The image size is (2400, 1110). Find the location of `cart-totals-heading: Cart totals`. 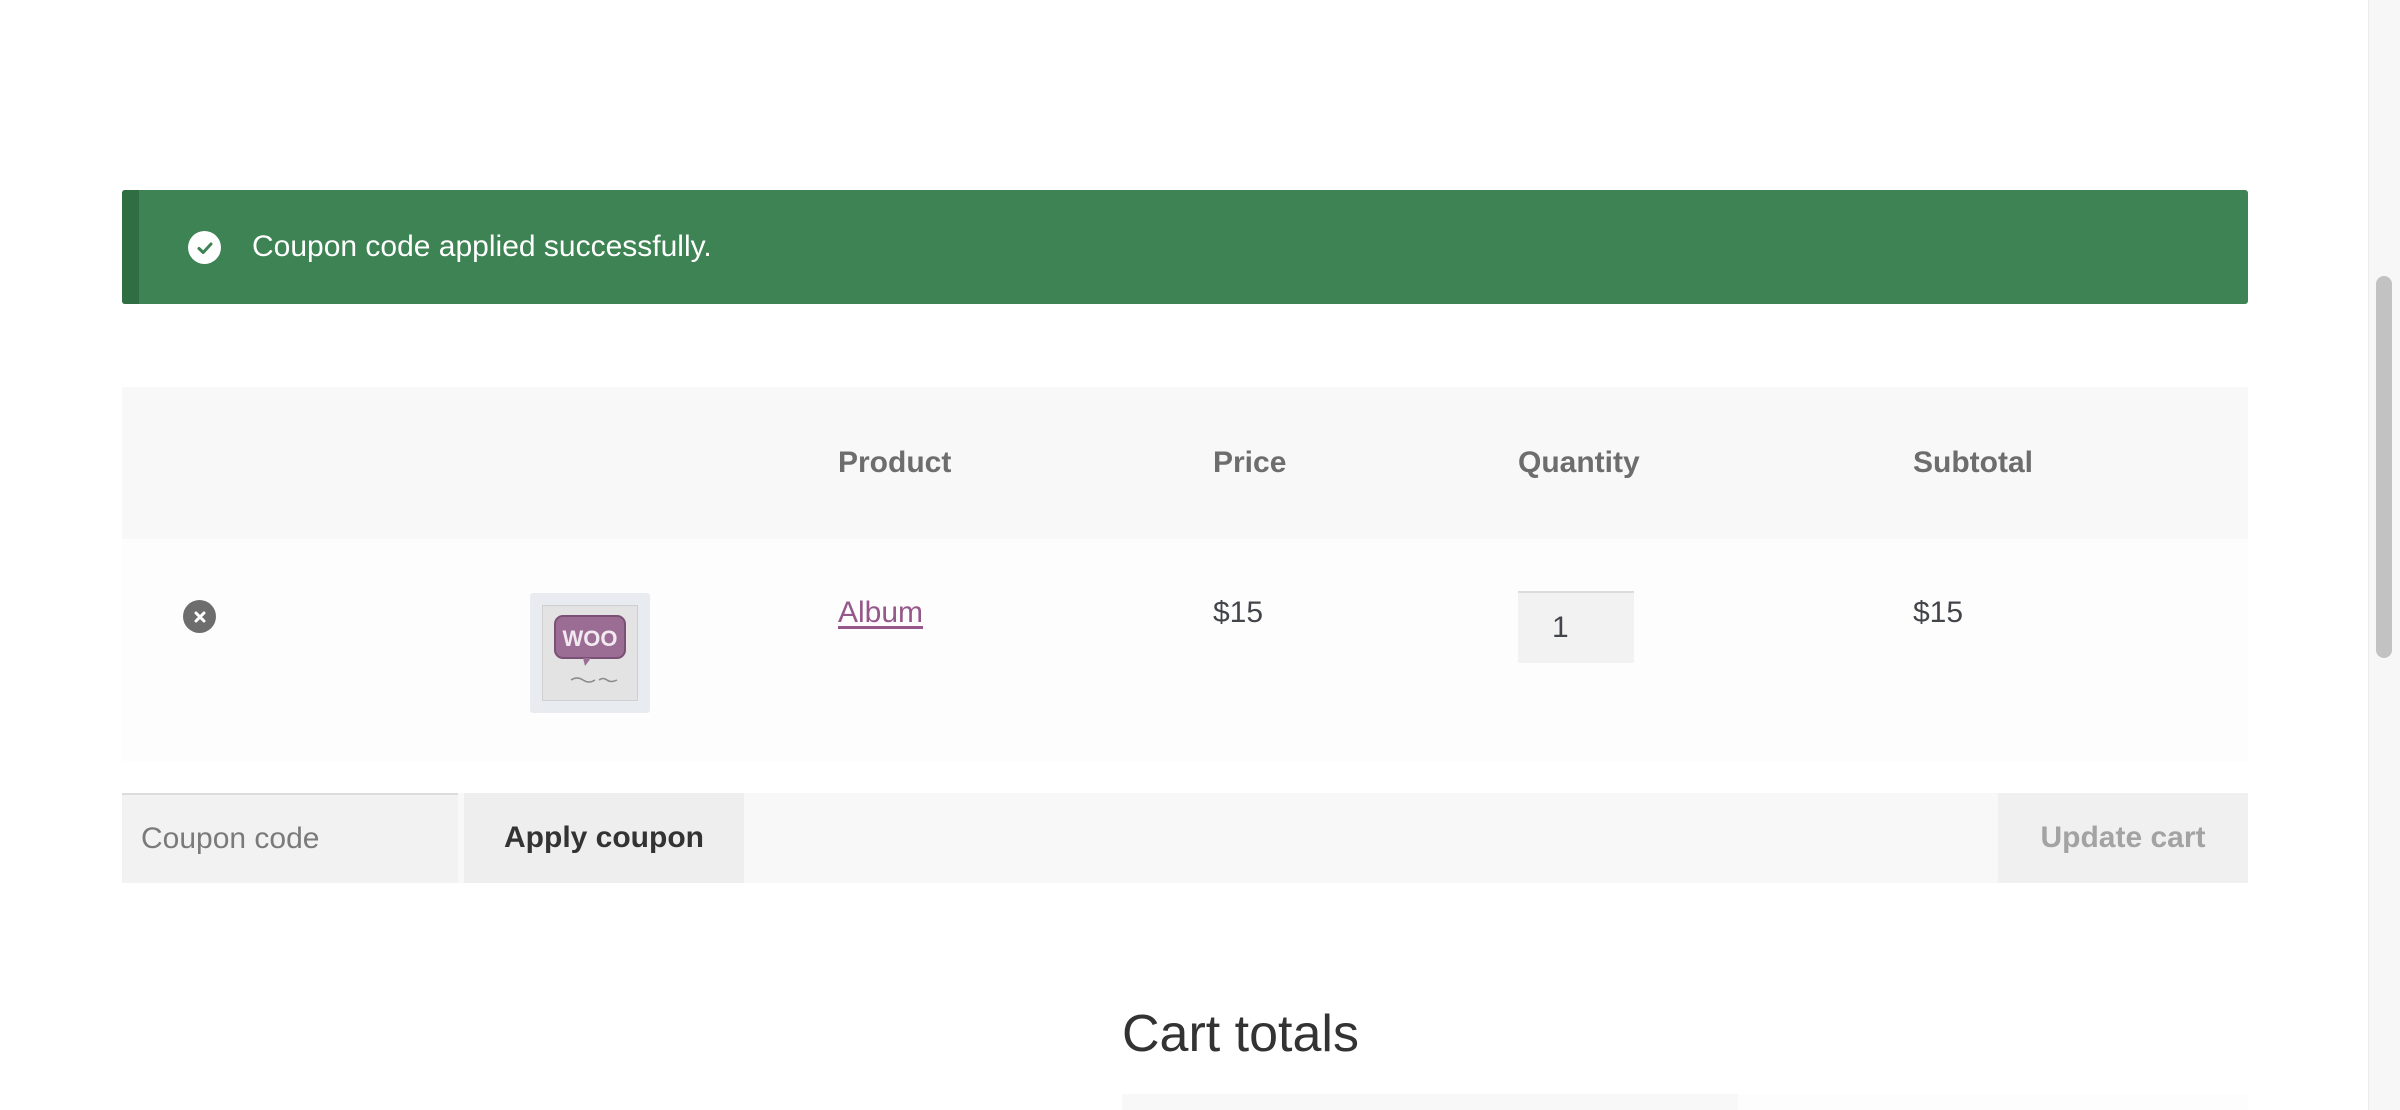

cart-totals-heading: Cart totals is located at coordinates (1240, 1034).